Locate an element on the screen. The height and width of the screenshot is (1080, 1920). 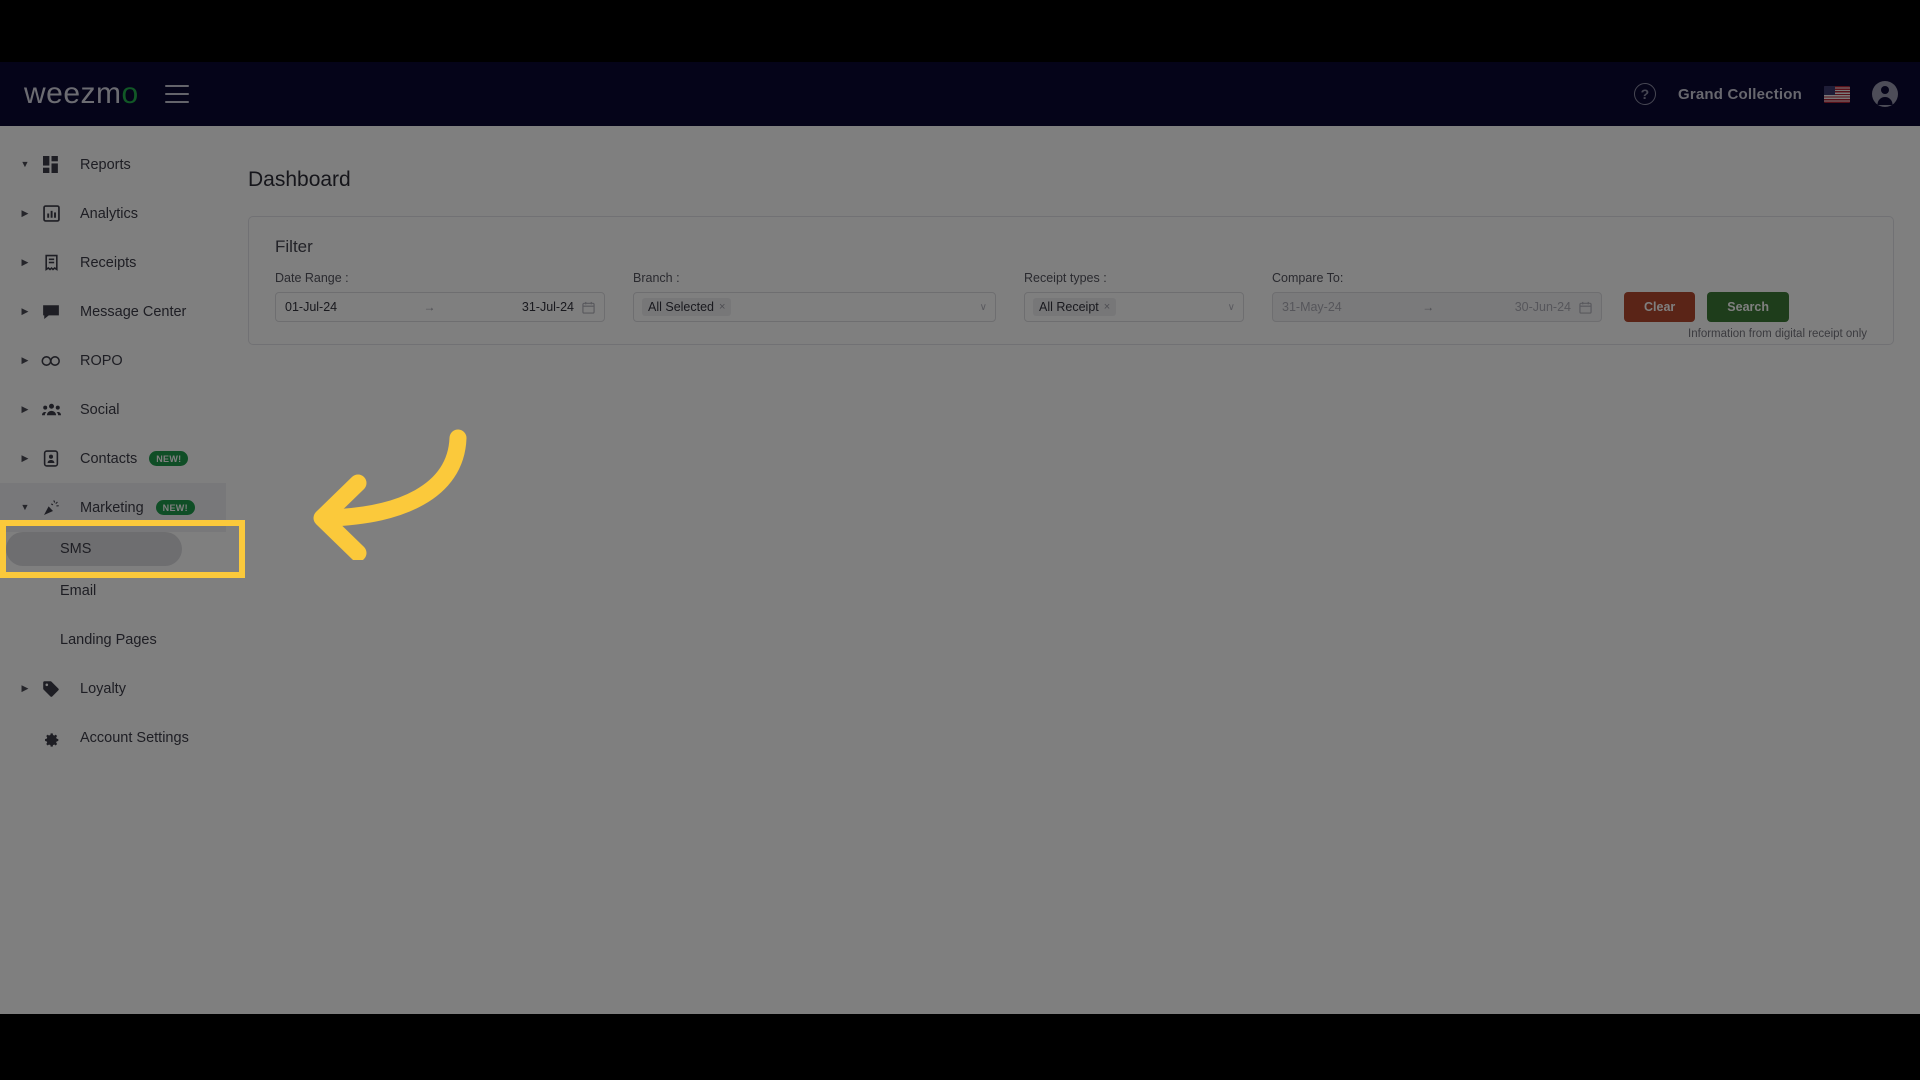
compare-start-placeholder: 31-May-24 is located at coordinates (1312, 307).